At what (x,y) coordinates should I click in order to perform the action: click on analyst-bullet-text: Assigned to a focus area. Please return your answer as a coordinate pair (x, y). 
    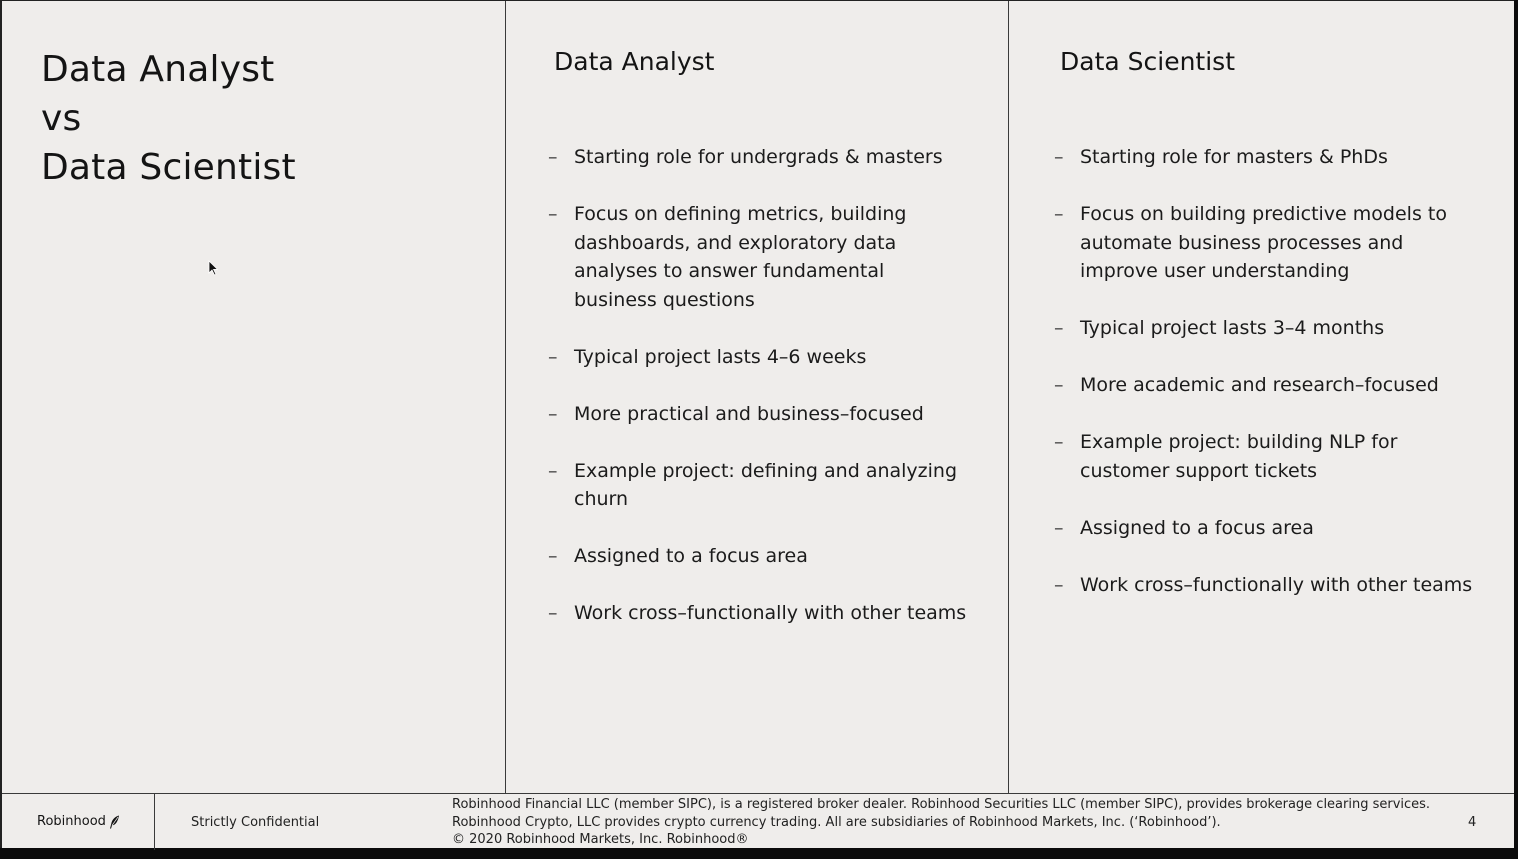
    Looking at the image, I should click on (691, 556).